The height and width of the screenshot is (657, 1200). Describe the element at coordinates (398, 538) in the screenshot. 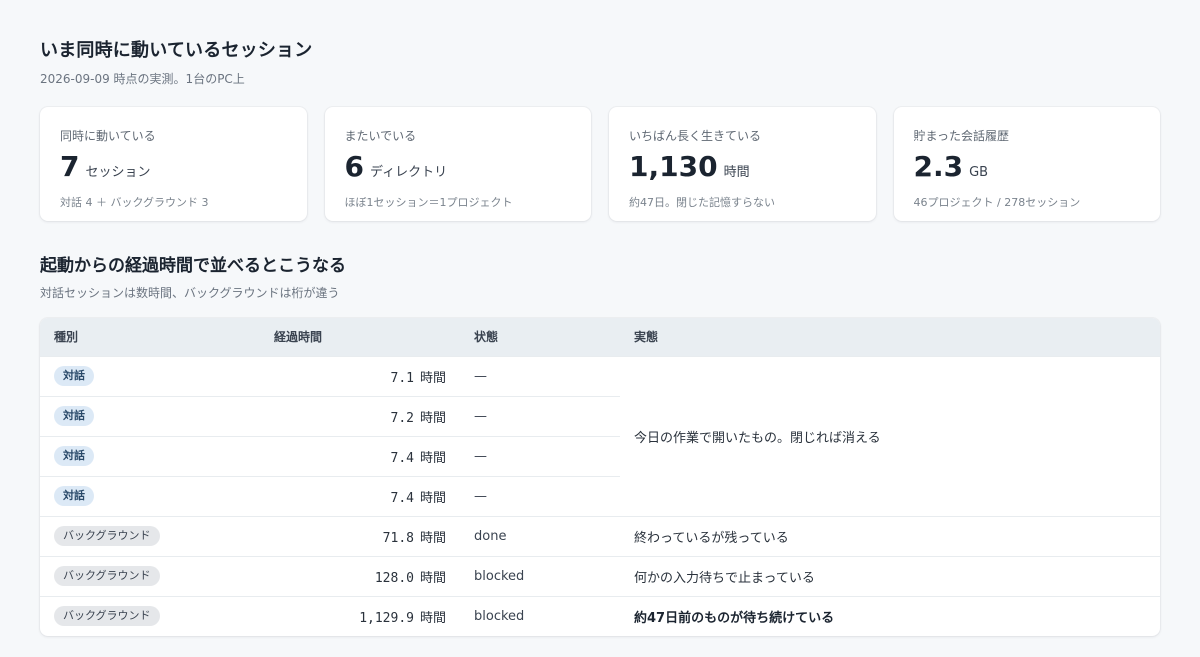

I see `elapsed-value: 71.8` at that location.